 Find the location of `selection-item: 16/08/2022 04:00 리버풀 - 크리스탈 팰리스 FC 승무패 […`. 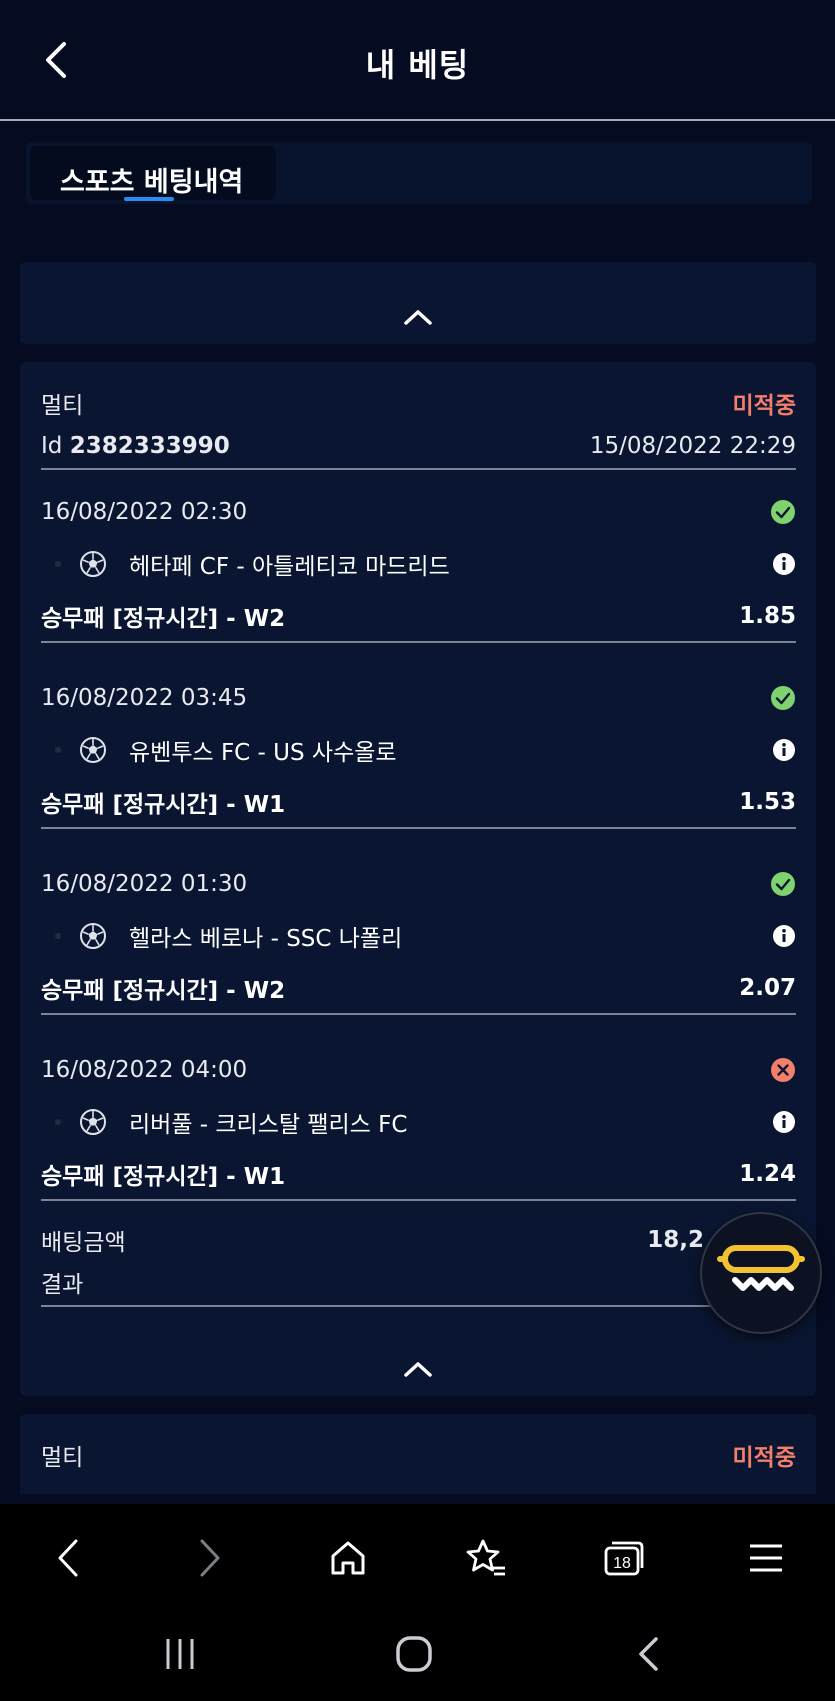

selection-item: 16/08/2022 04:00 리버풀 - 크리스탈 팰리스 FC 승무패 [… is located at coordinates (418, 1127).